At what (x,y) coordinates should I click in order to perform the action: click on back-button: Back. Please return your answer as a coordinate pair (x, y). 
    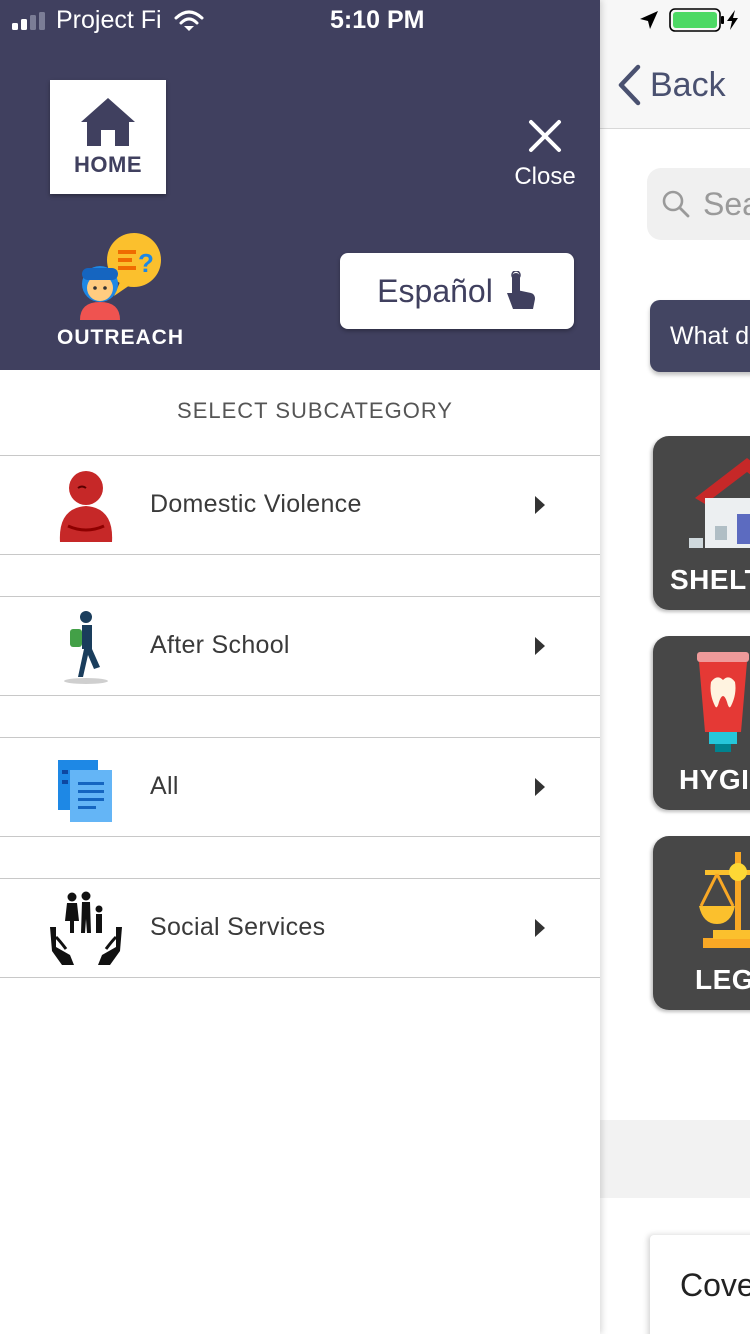
    Looking at the image, I should click on (671, 85).